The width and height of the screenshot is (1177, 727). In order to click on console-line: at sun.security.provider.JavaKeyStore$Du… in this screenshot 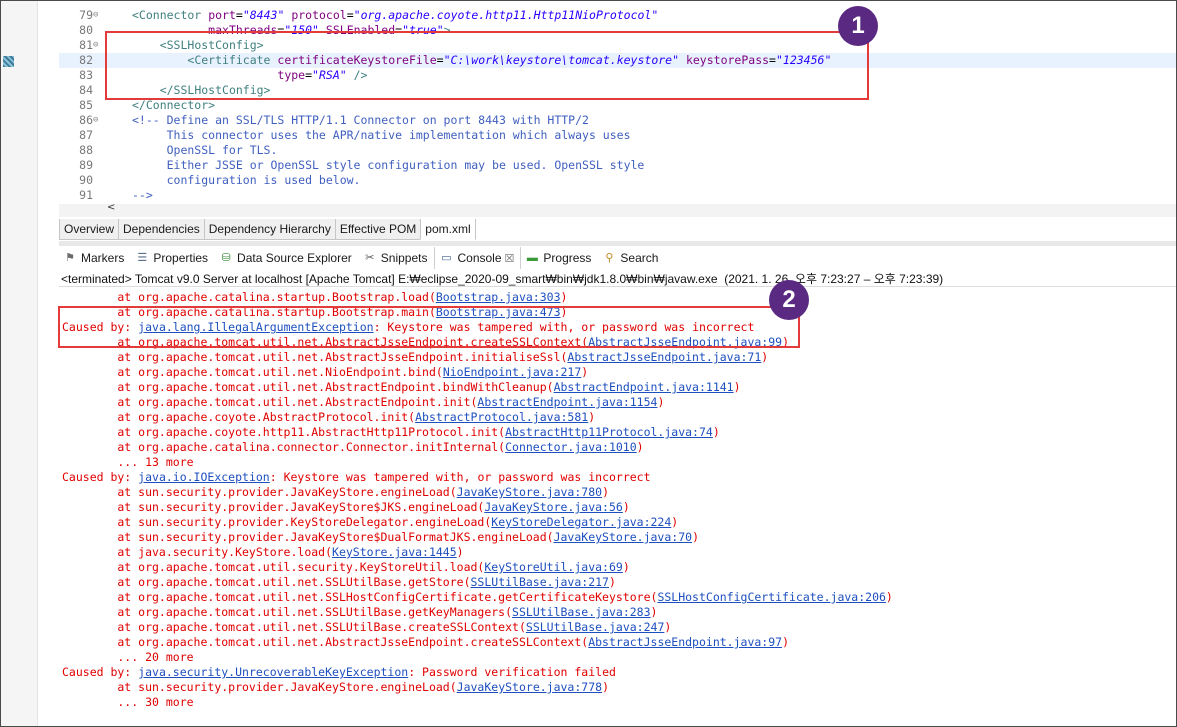, I will do `click(380, 537)`.